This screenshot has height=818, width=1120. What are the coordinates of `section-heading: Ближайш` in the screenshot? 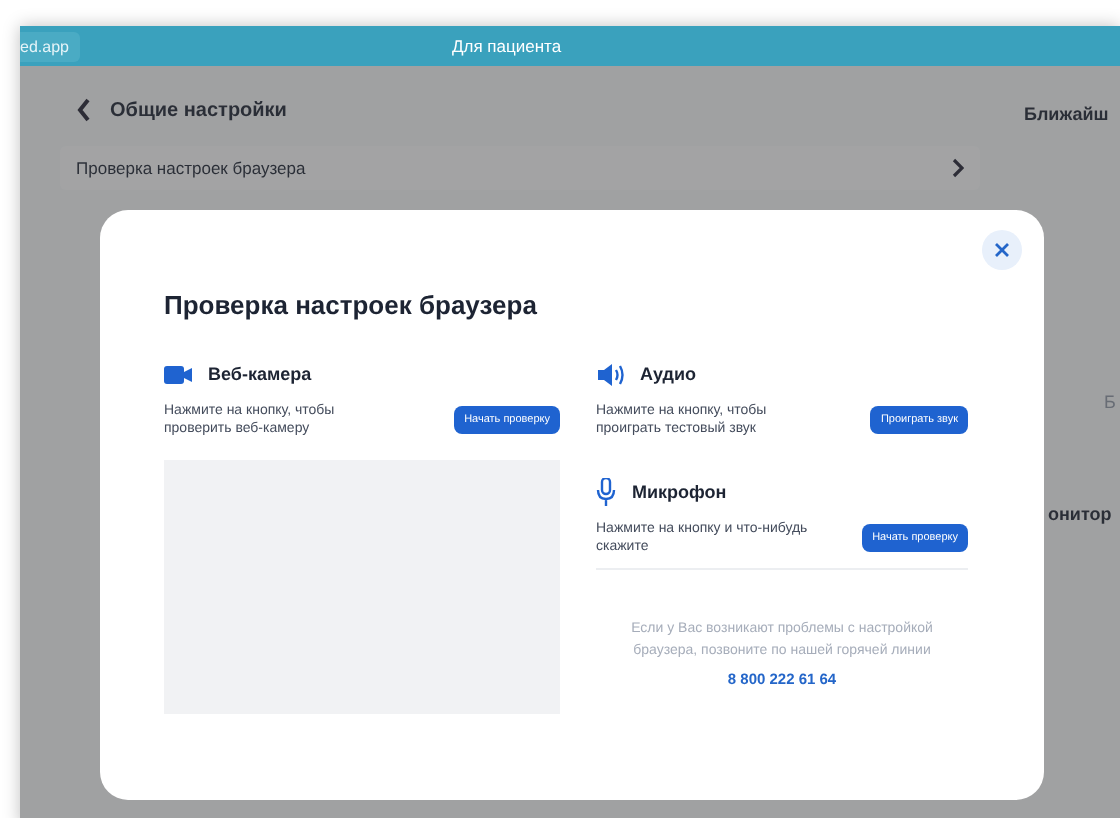 It's located at (1066, 114).